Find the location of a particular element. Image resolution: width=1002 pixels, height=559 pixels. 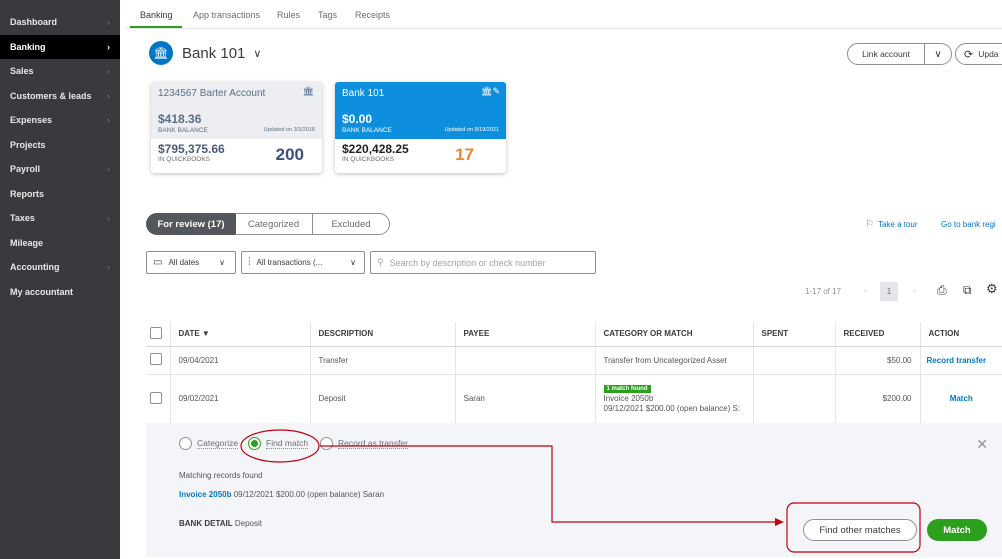

annotation-arrow-line is located at coordinates (548, 484).